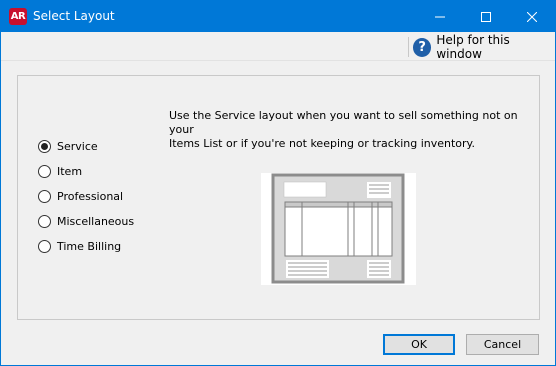 This screenshot has height=366, width=556. I want to click on maximize-icon, so click(486, 16).